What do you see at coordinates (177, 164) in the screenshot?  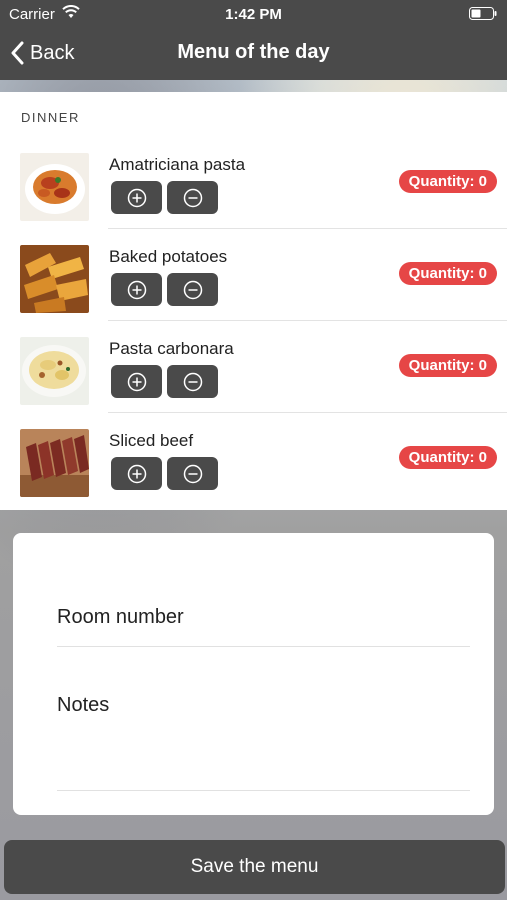 I see `menu-item-name: Amatriciana pasta` at bounding box center [177, 164].